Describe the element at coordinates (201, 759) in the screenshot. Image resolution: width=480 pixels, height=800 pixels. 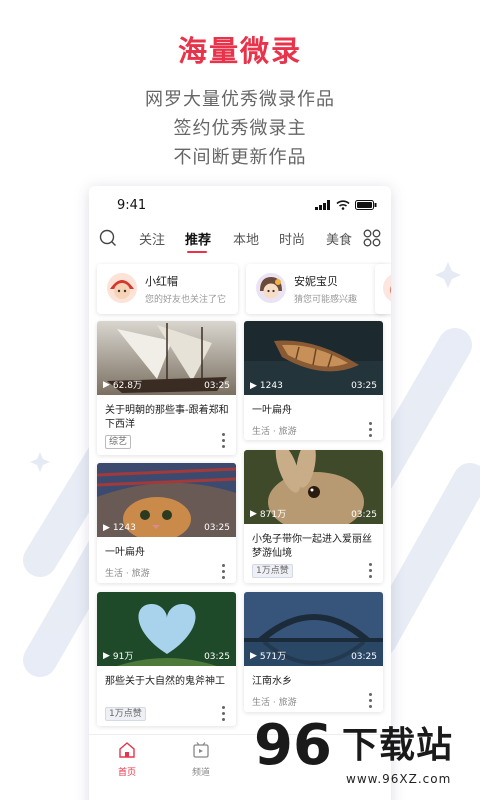
I see `nav-channel: 频道` at that location.